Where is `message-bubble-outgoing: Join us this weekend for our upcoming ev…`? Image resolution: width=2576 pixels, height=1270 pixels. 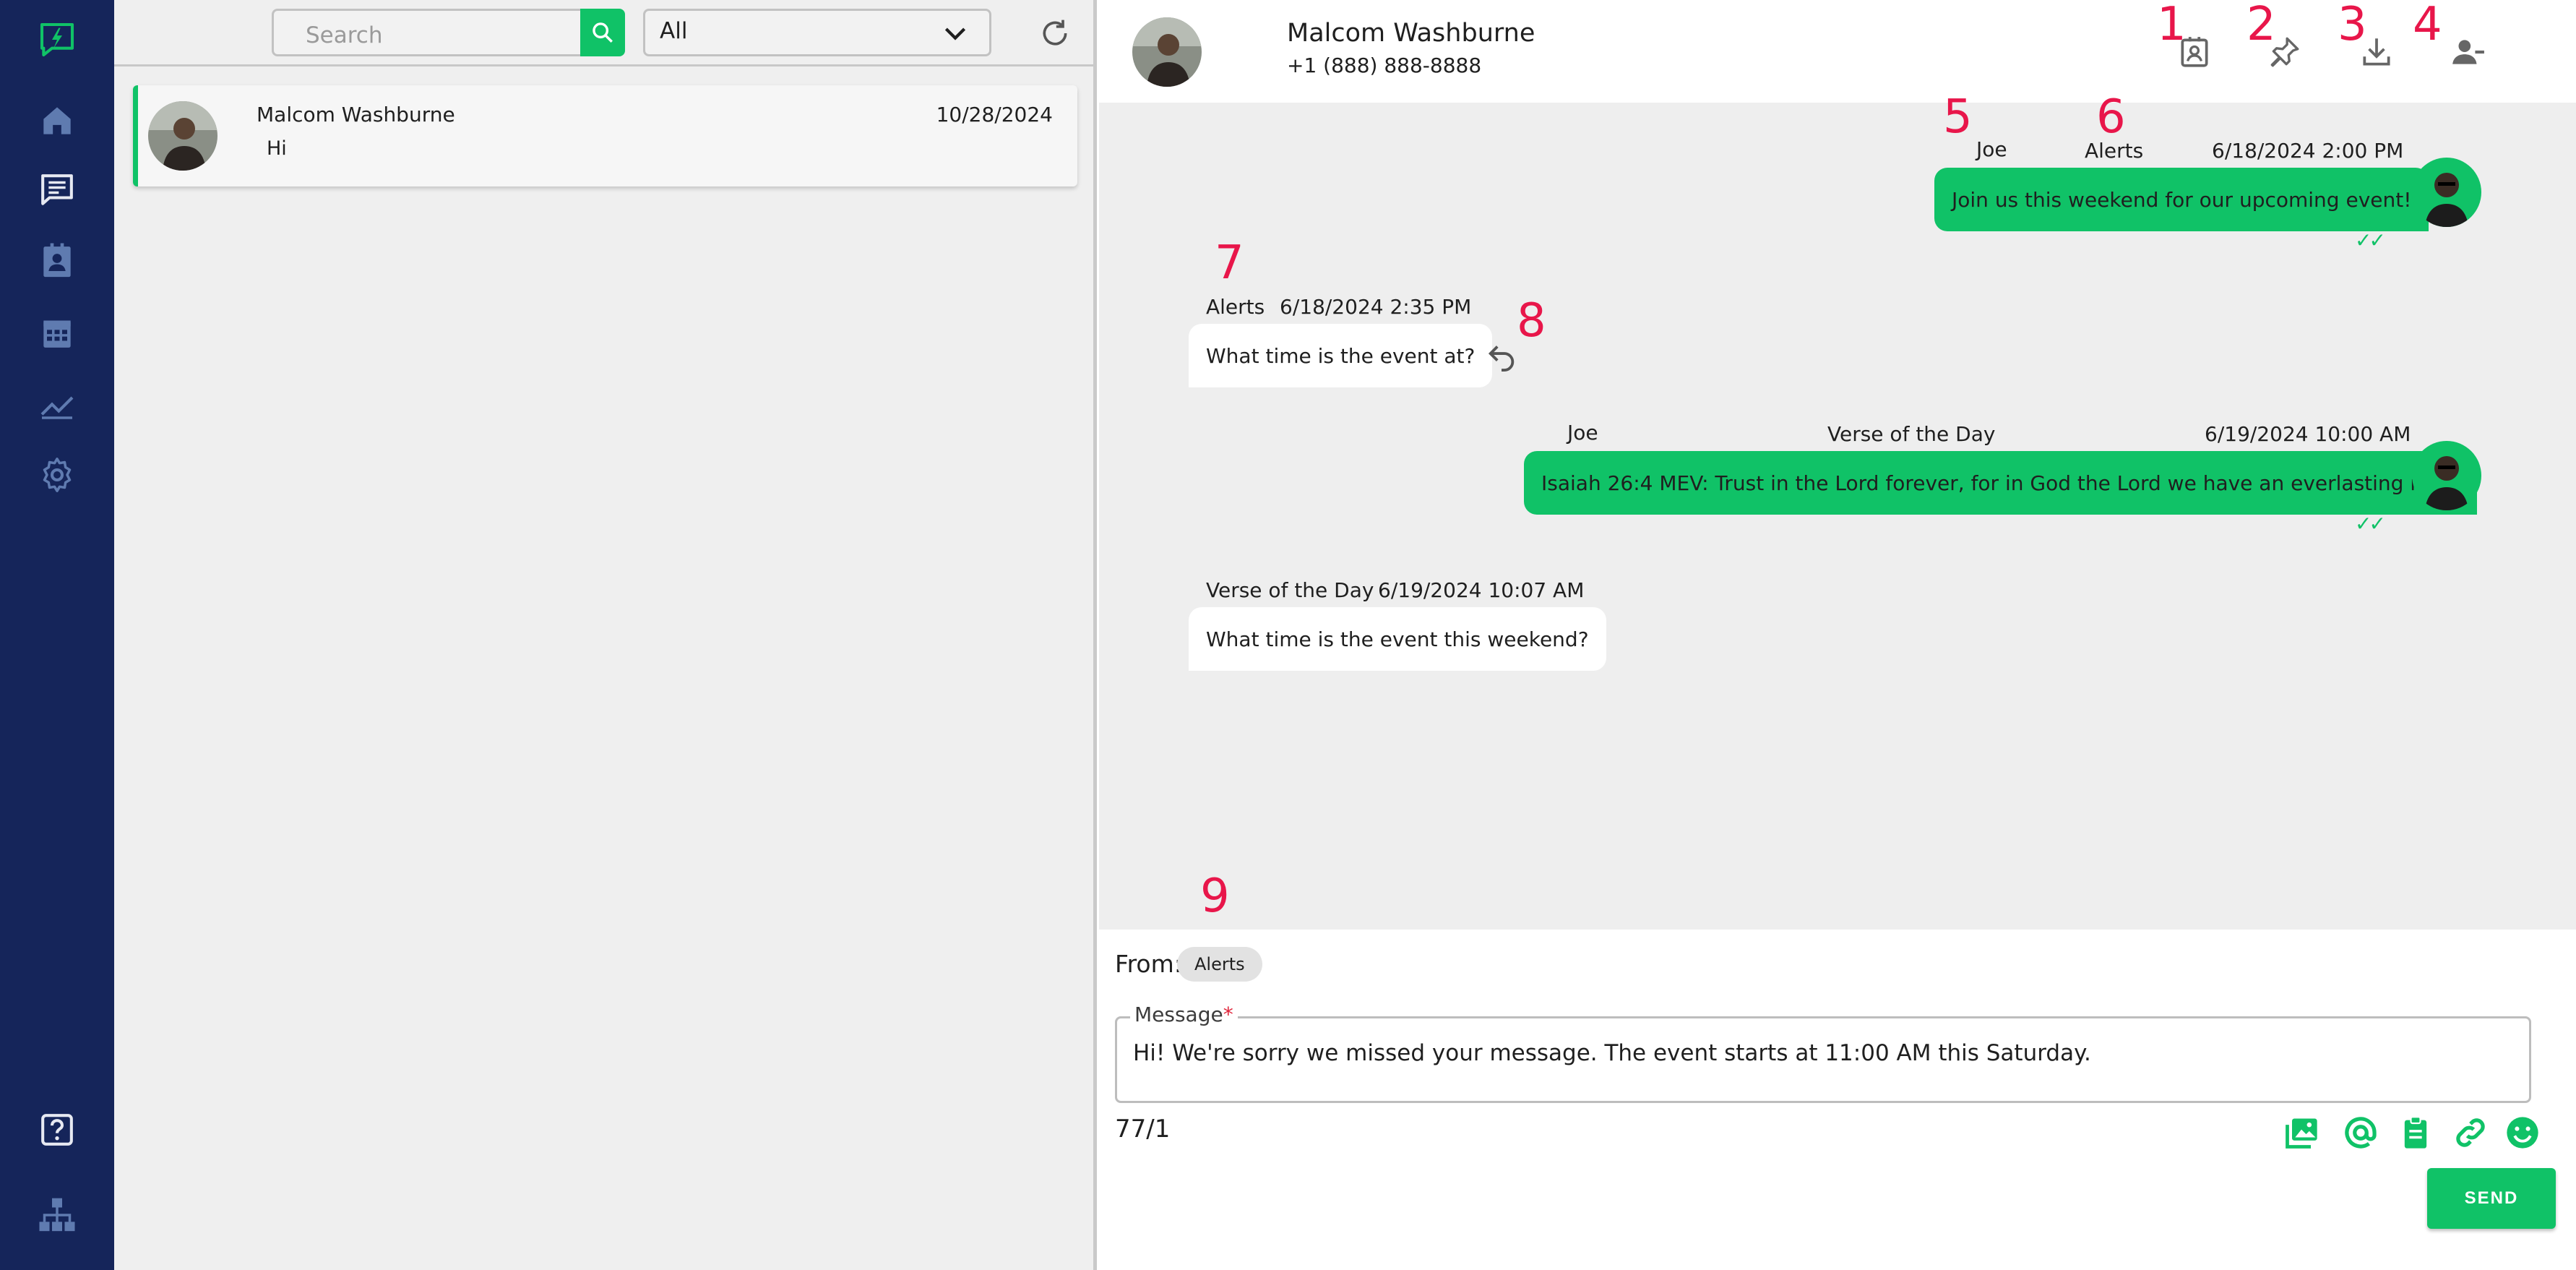
message-bubble-outgoing: Join us this weekend for our upcoming ev… is located at coordinates (2181, 199).